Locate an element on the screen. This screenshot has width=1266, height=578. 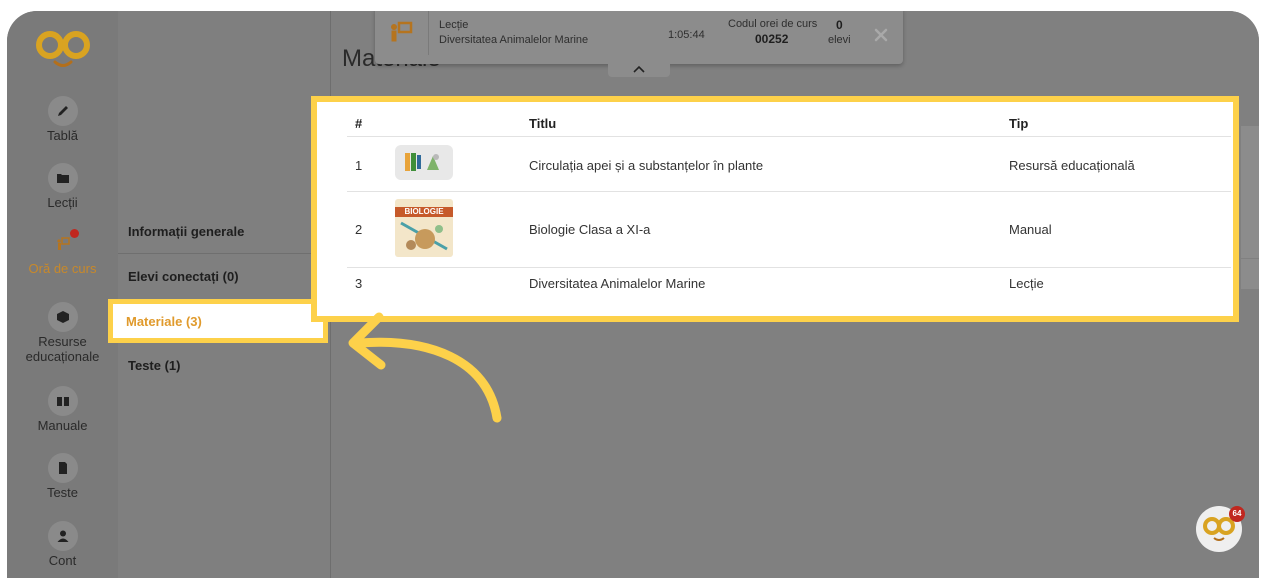
row-title: Diversitatea Animalelor Marine is located at coordinates (617, 283).